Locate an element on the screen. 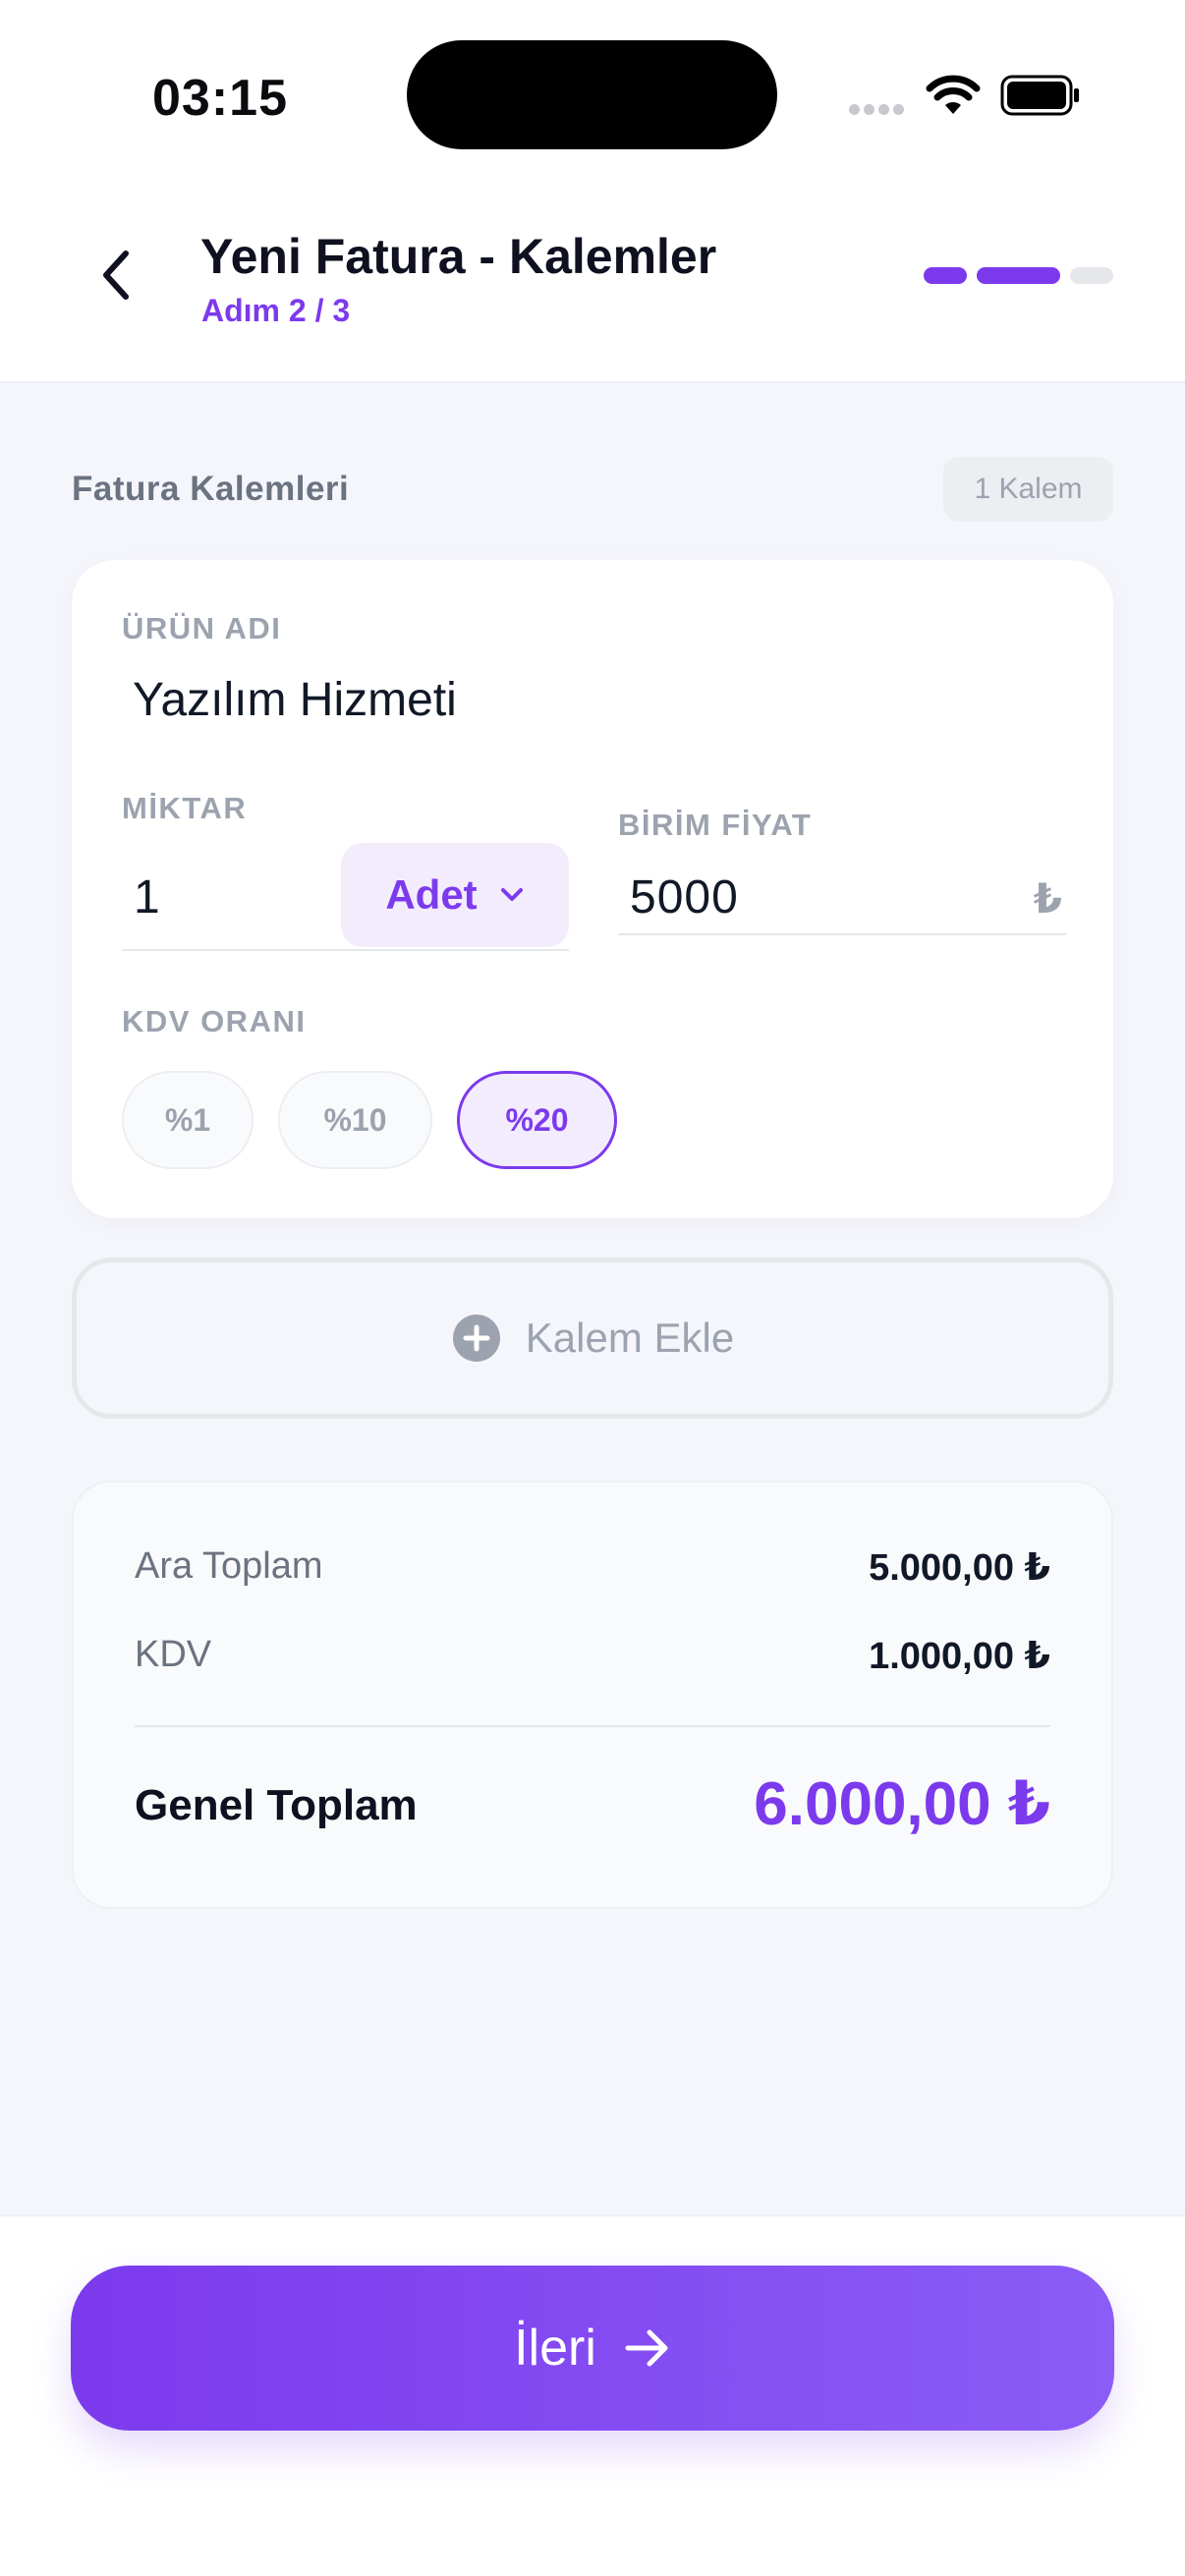 Image resolution: width=1185 pixels, height=2576 pixels. bottom-action-bar: İleri is located at coordinates (592, 2395).